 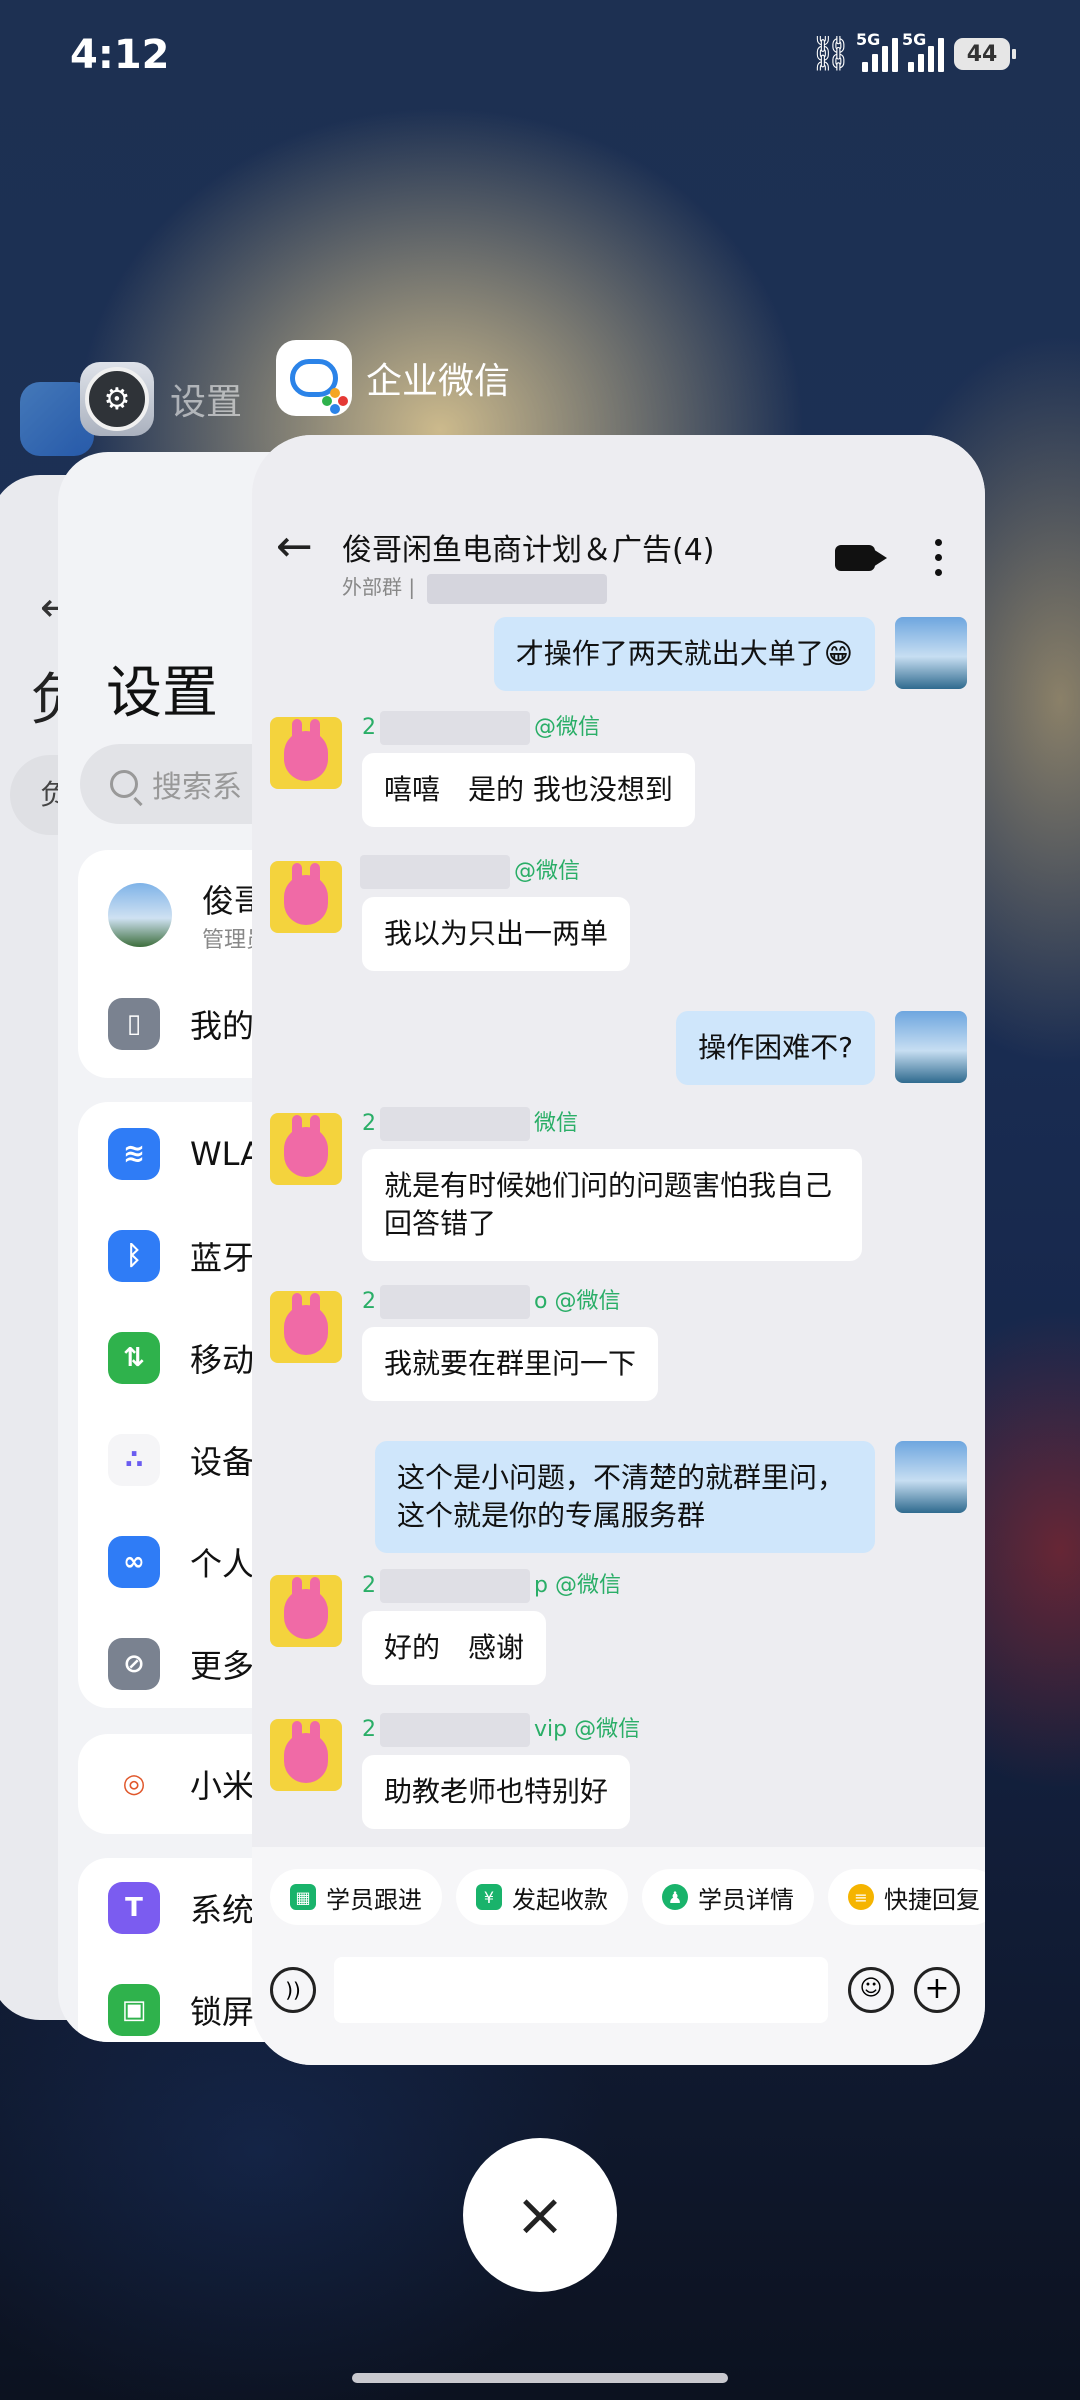 What do you see at coordinates (861, 1897) in the screenshot?
I see `quick-reply-icon: ≡` at bounding box center [861, 1897].